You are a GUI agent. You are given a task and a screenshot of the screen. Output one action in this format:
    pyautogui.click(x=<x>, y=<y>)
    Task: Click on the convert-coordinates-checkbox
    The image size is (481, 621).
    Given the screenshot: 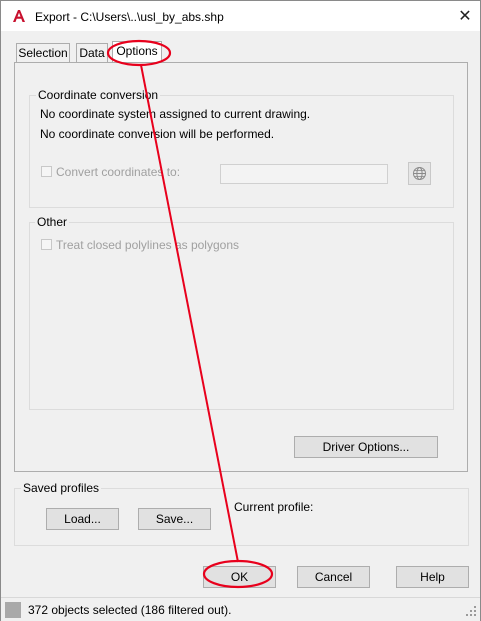 What is the action you would take?
    pyautogui.click(x=46, y=171)
    